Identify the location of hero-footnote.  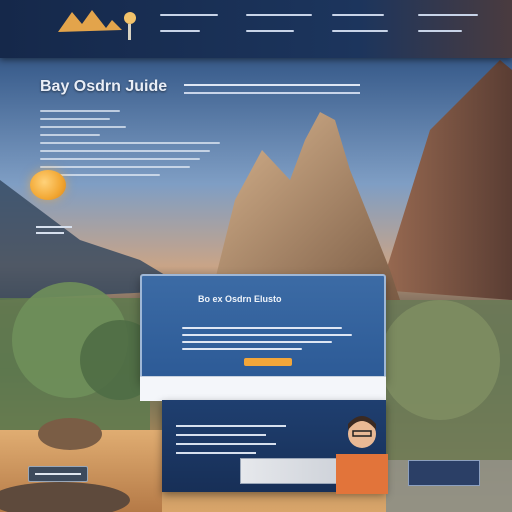
(54, 230).